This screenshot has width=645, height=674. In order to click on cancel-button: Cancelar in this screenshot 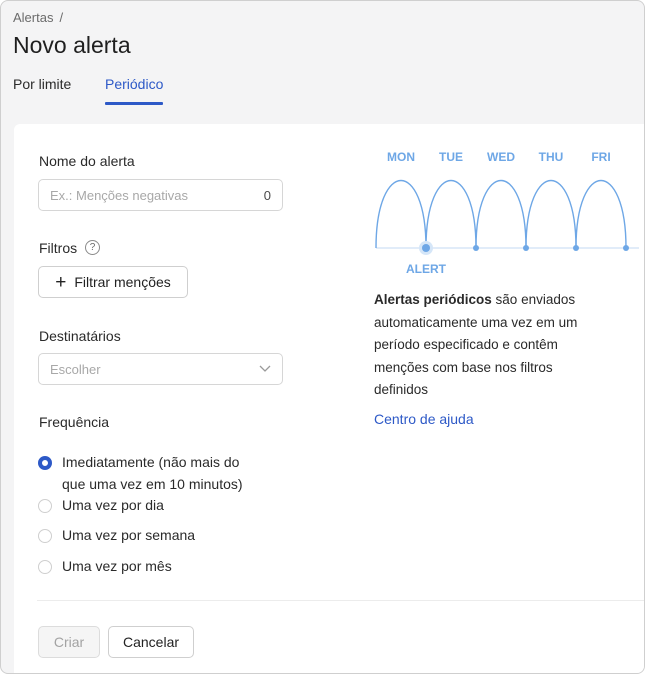, I will do `click(151, 642)`.